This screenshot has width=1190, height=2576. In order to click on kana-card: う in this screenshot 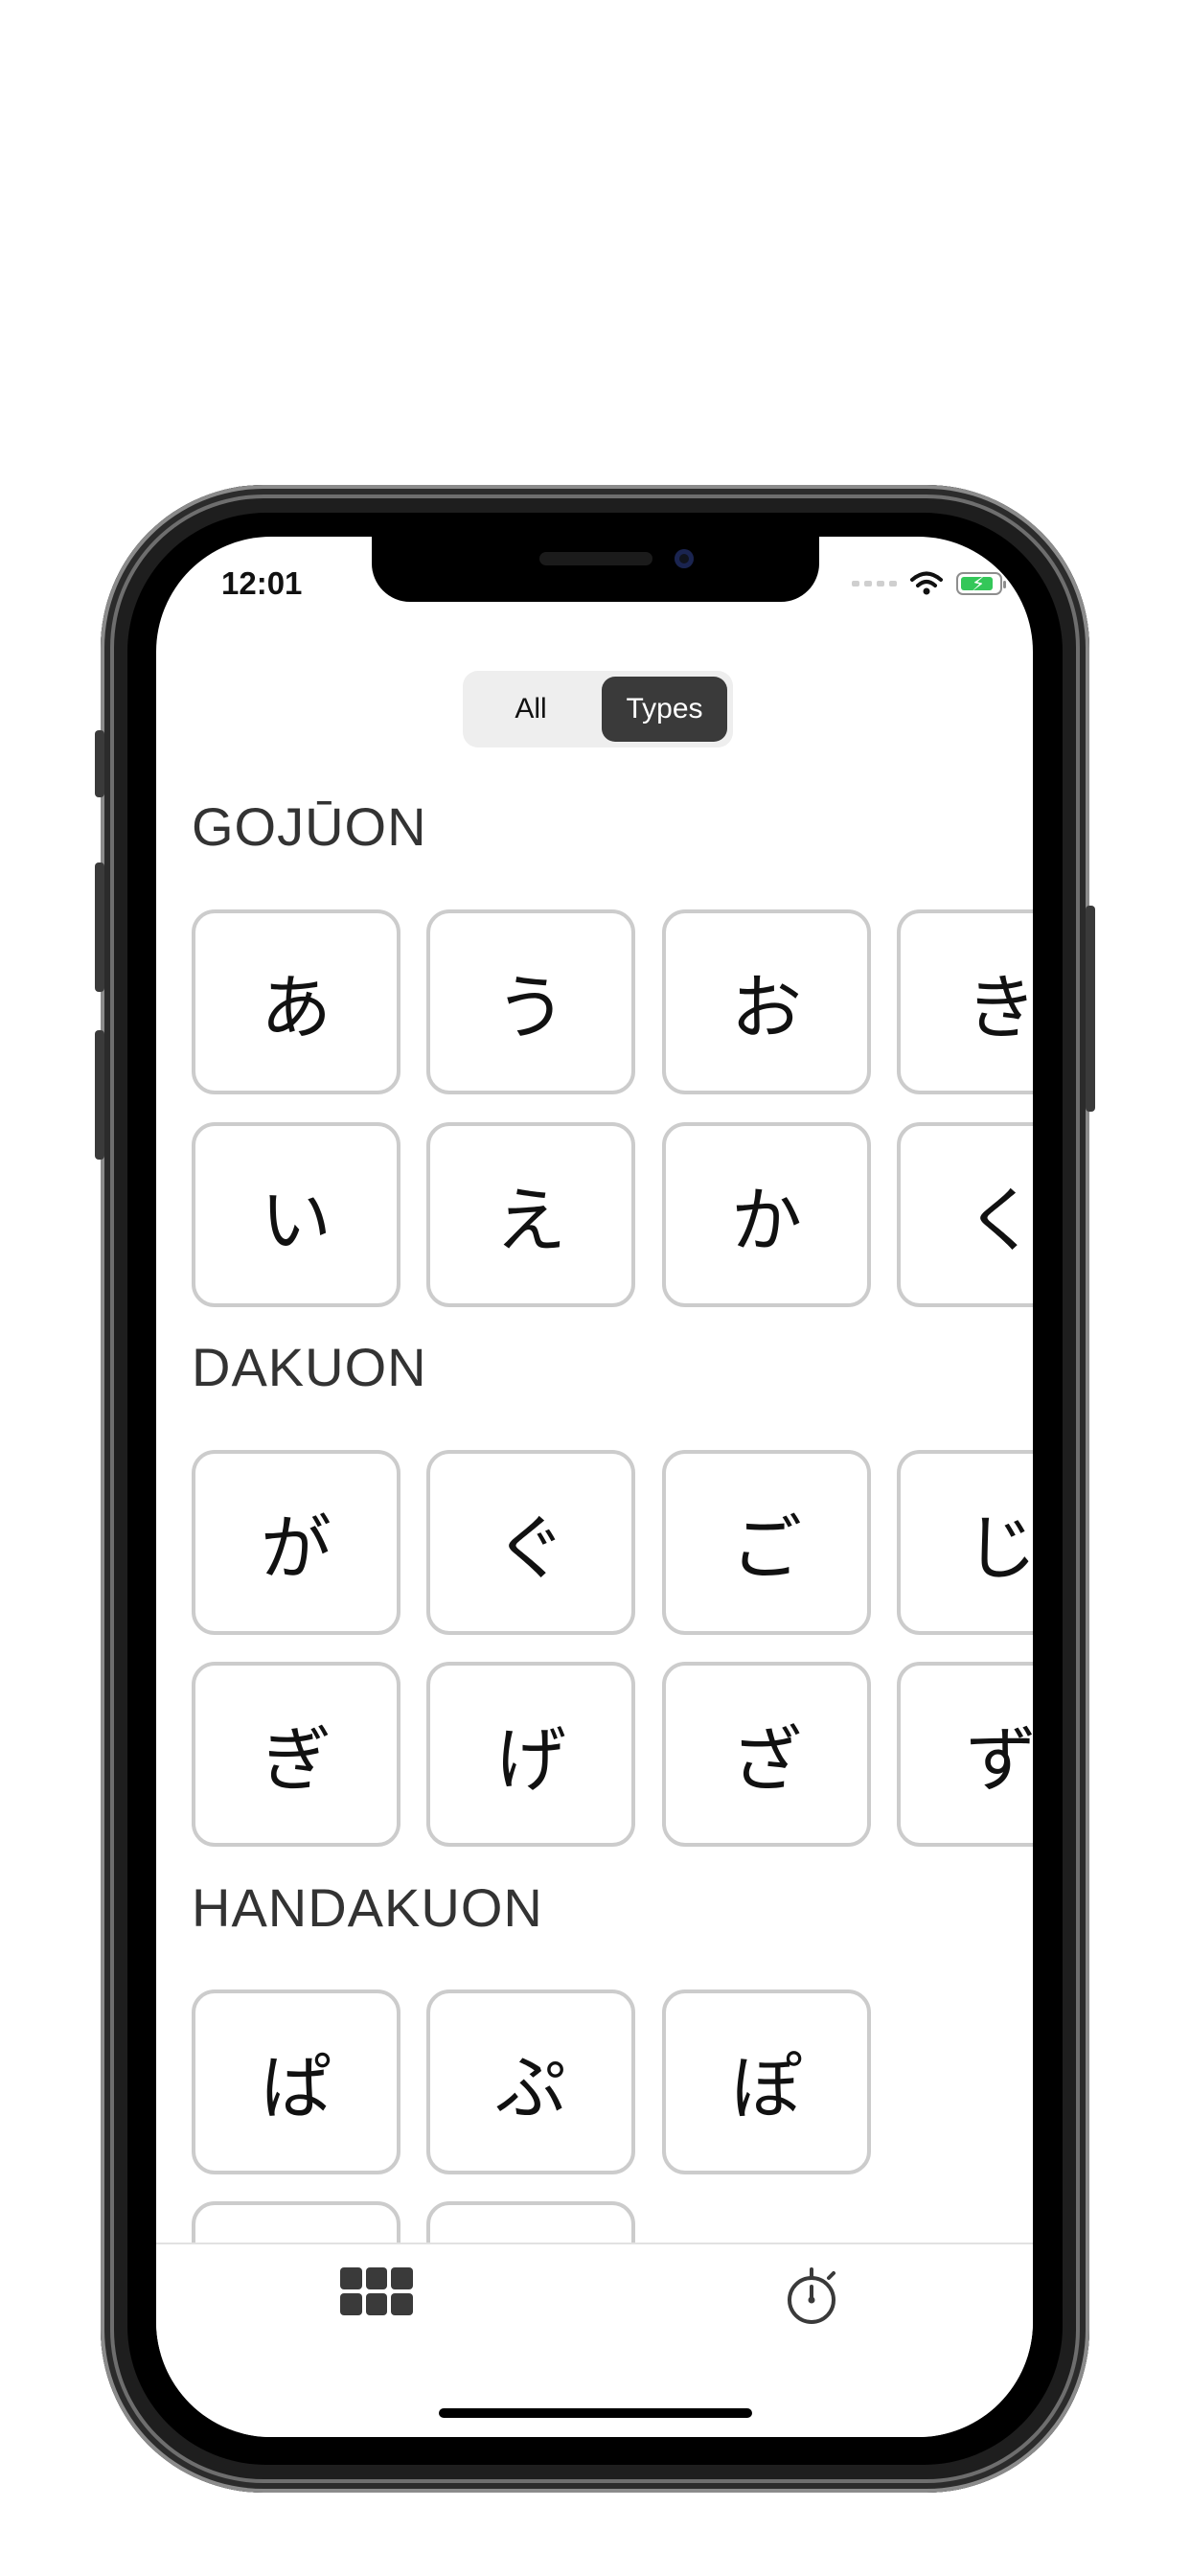, I will do `click(530, 1001)`.